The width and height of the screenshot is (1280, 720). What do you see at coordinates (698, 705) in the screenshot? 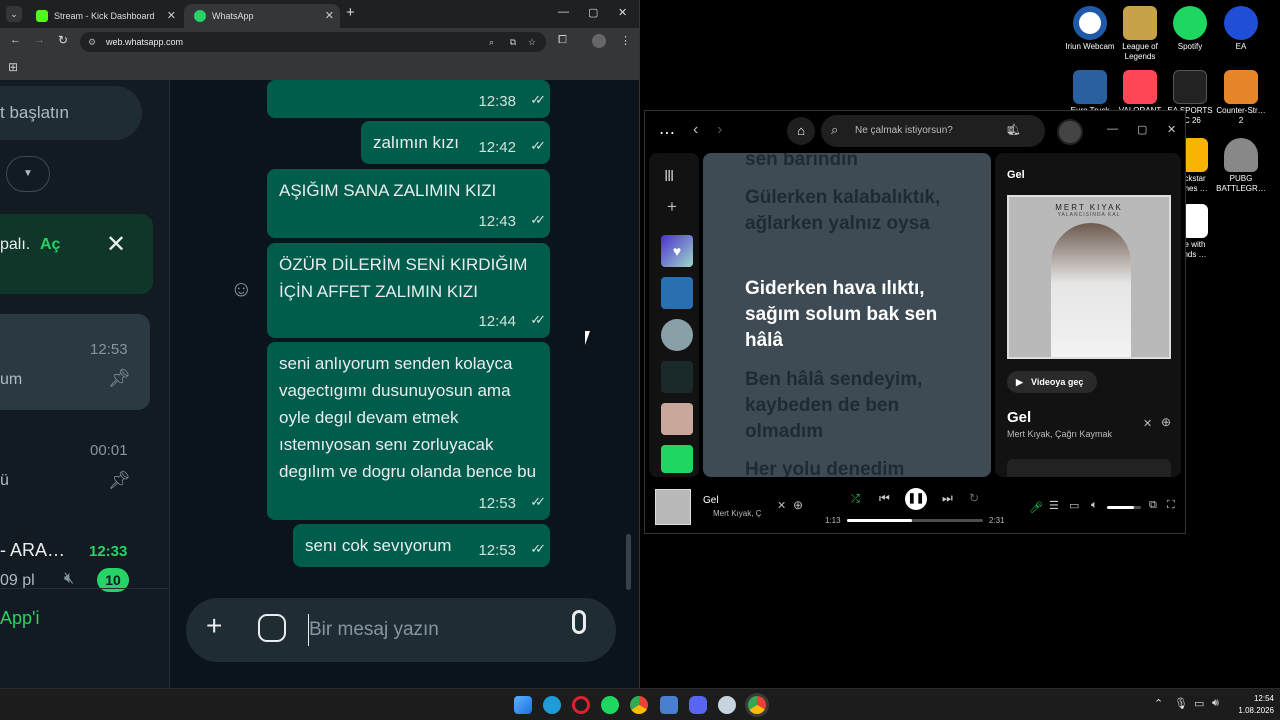
I see `discord-icon` at bounding box center [698, 705].